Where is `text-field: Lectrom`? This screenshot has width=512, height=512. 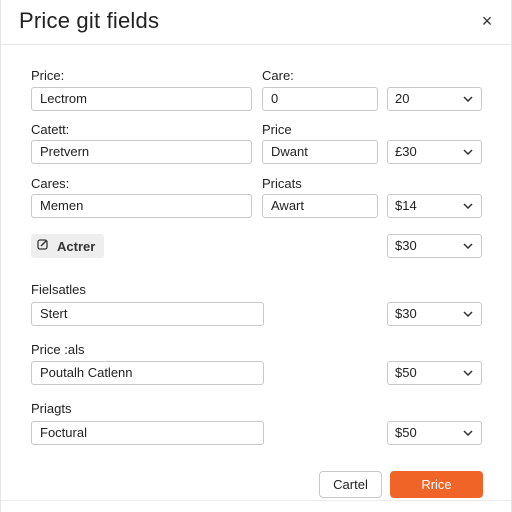 text-field: Lectrom is located at coordinates (141, 99).